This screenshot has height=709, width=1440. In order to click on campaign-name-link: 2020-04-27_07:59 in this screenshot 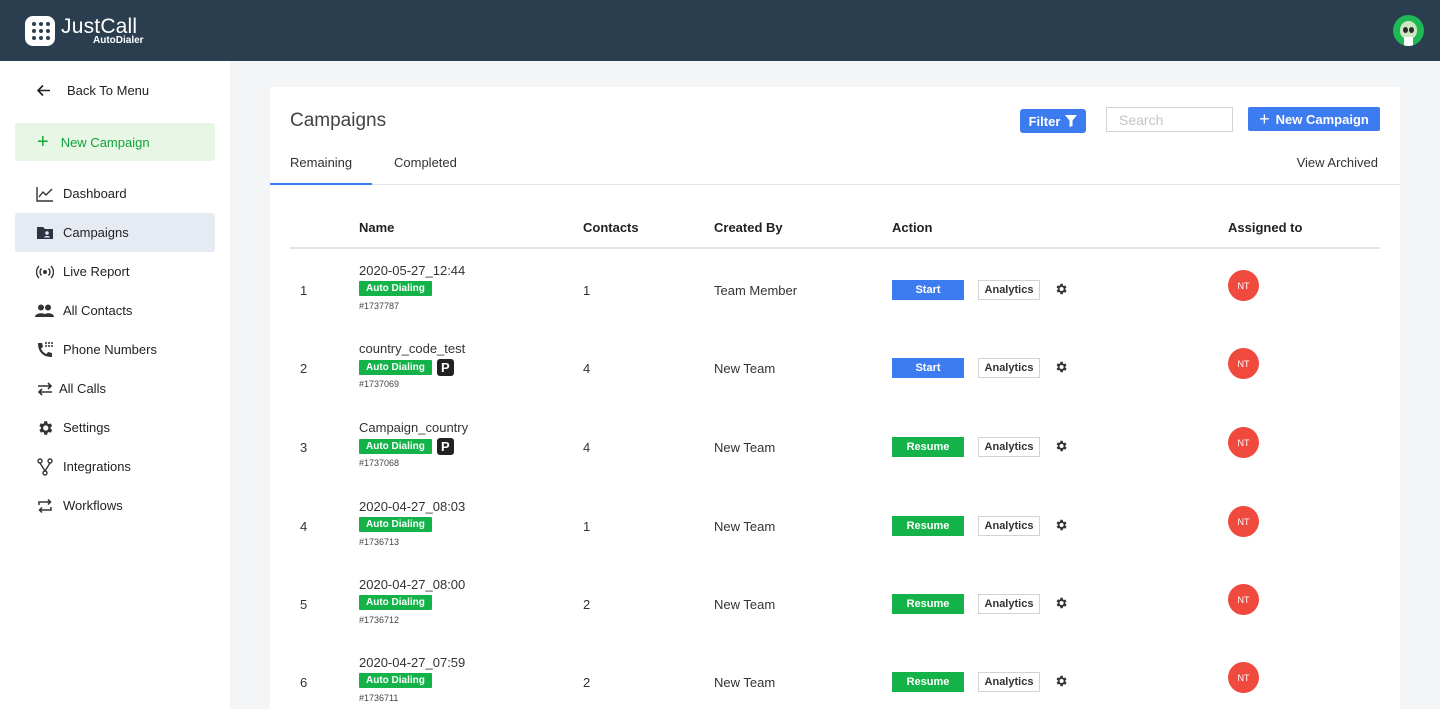, I will do `click(412, 662)`.